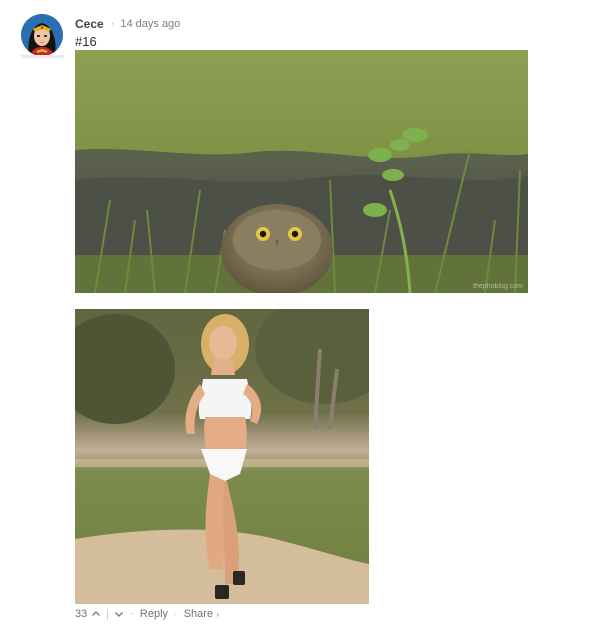 Image resolution: width=592 pixels, height=634 pixels. Describe the element at coordinates (150, 24) in the screenshot. I see `timestamp-link: 14 days ago` at that location.